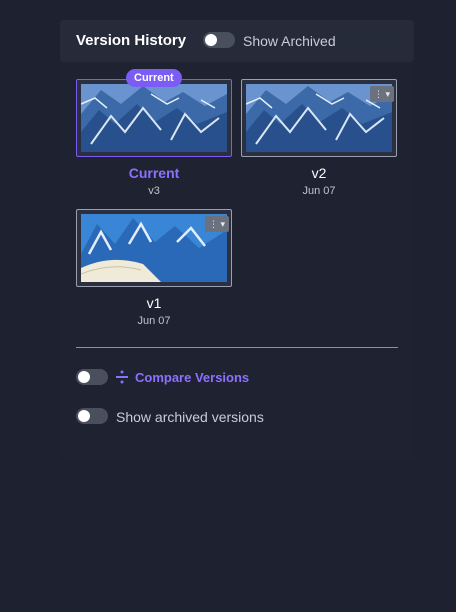  Describe the element at coordinates (154, 248) in the screenshot. I see `version-card-v1: ⋮ ▾` at that location.